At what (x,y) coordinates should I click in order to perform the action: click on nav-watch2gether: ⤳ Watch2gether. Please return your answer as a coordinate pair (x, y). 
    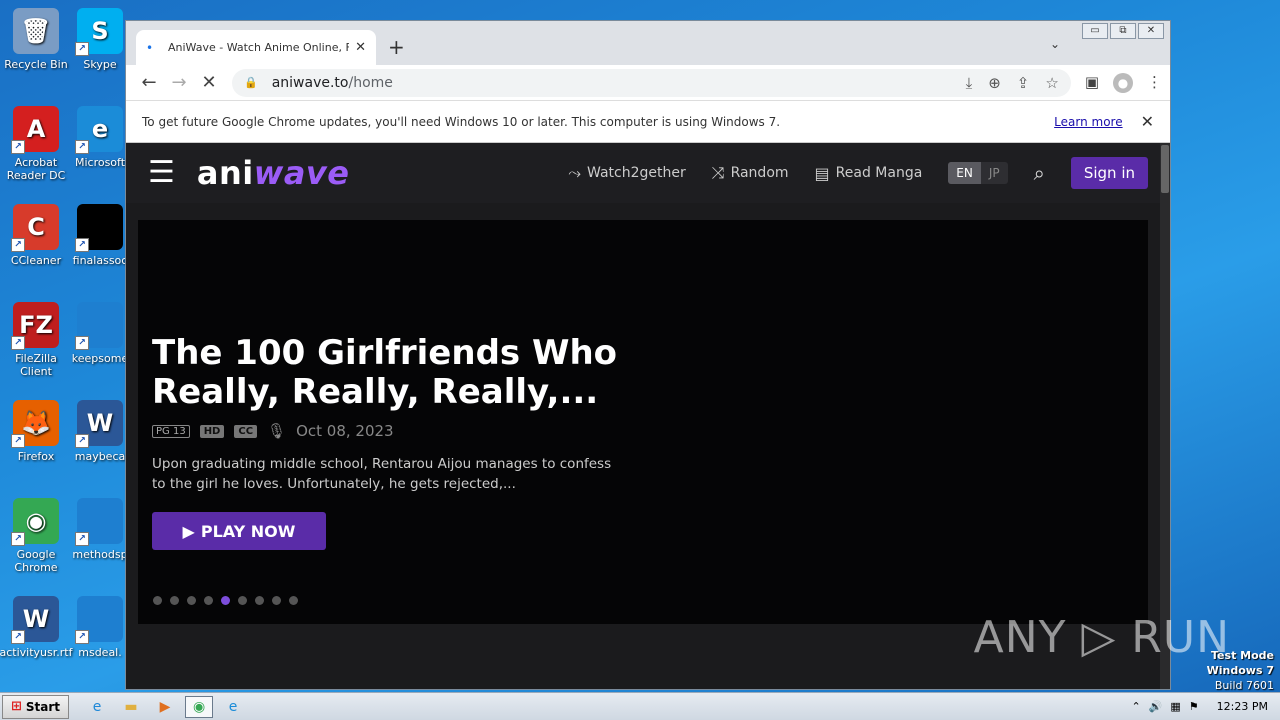
    Looking at the image, I should click on (627, 173).